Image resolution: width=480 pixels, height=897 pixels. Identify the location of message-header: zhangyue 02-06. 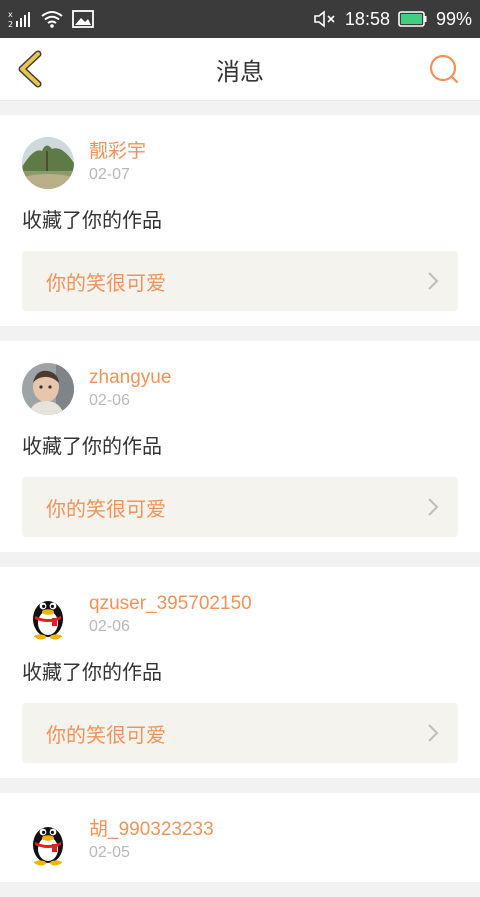
(240, 389).